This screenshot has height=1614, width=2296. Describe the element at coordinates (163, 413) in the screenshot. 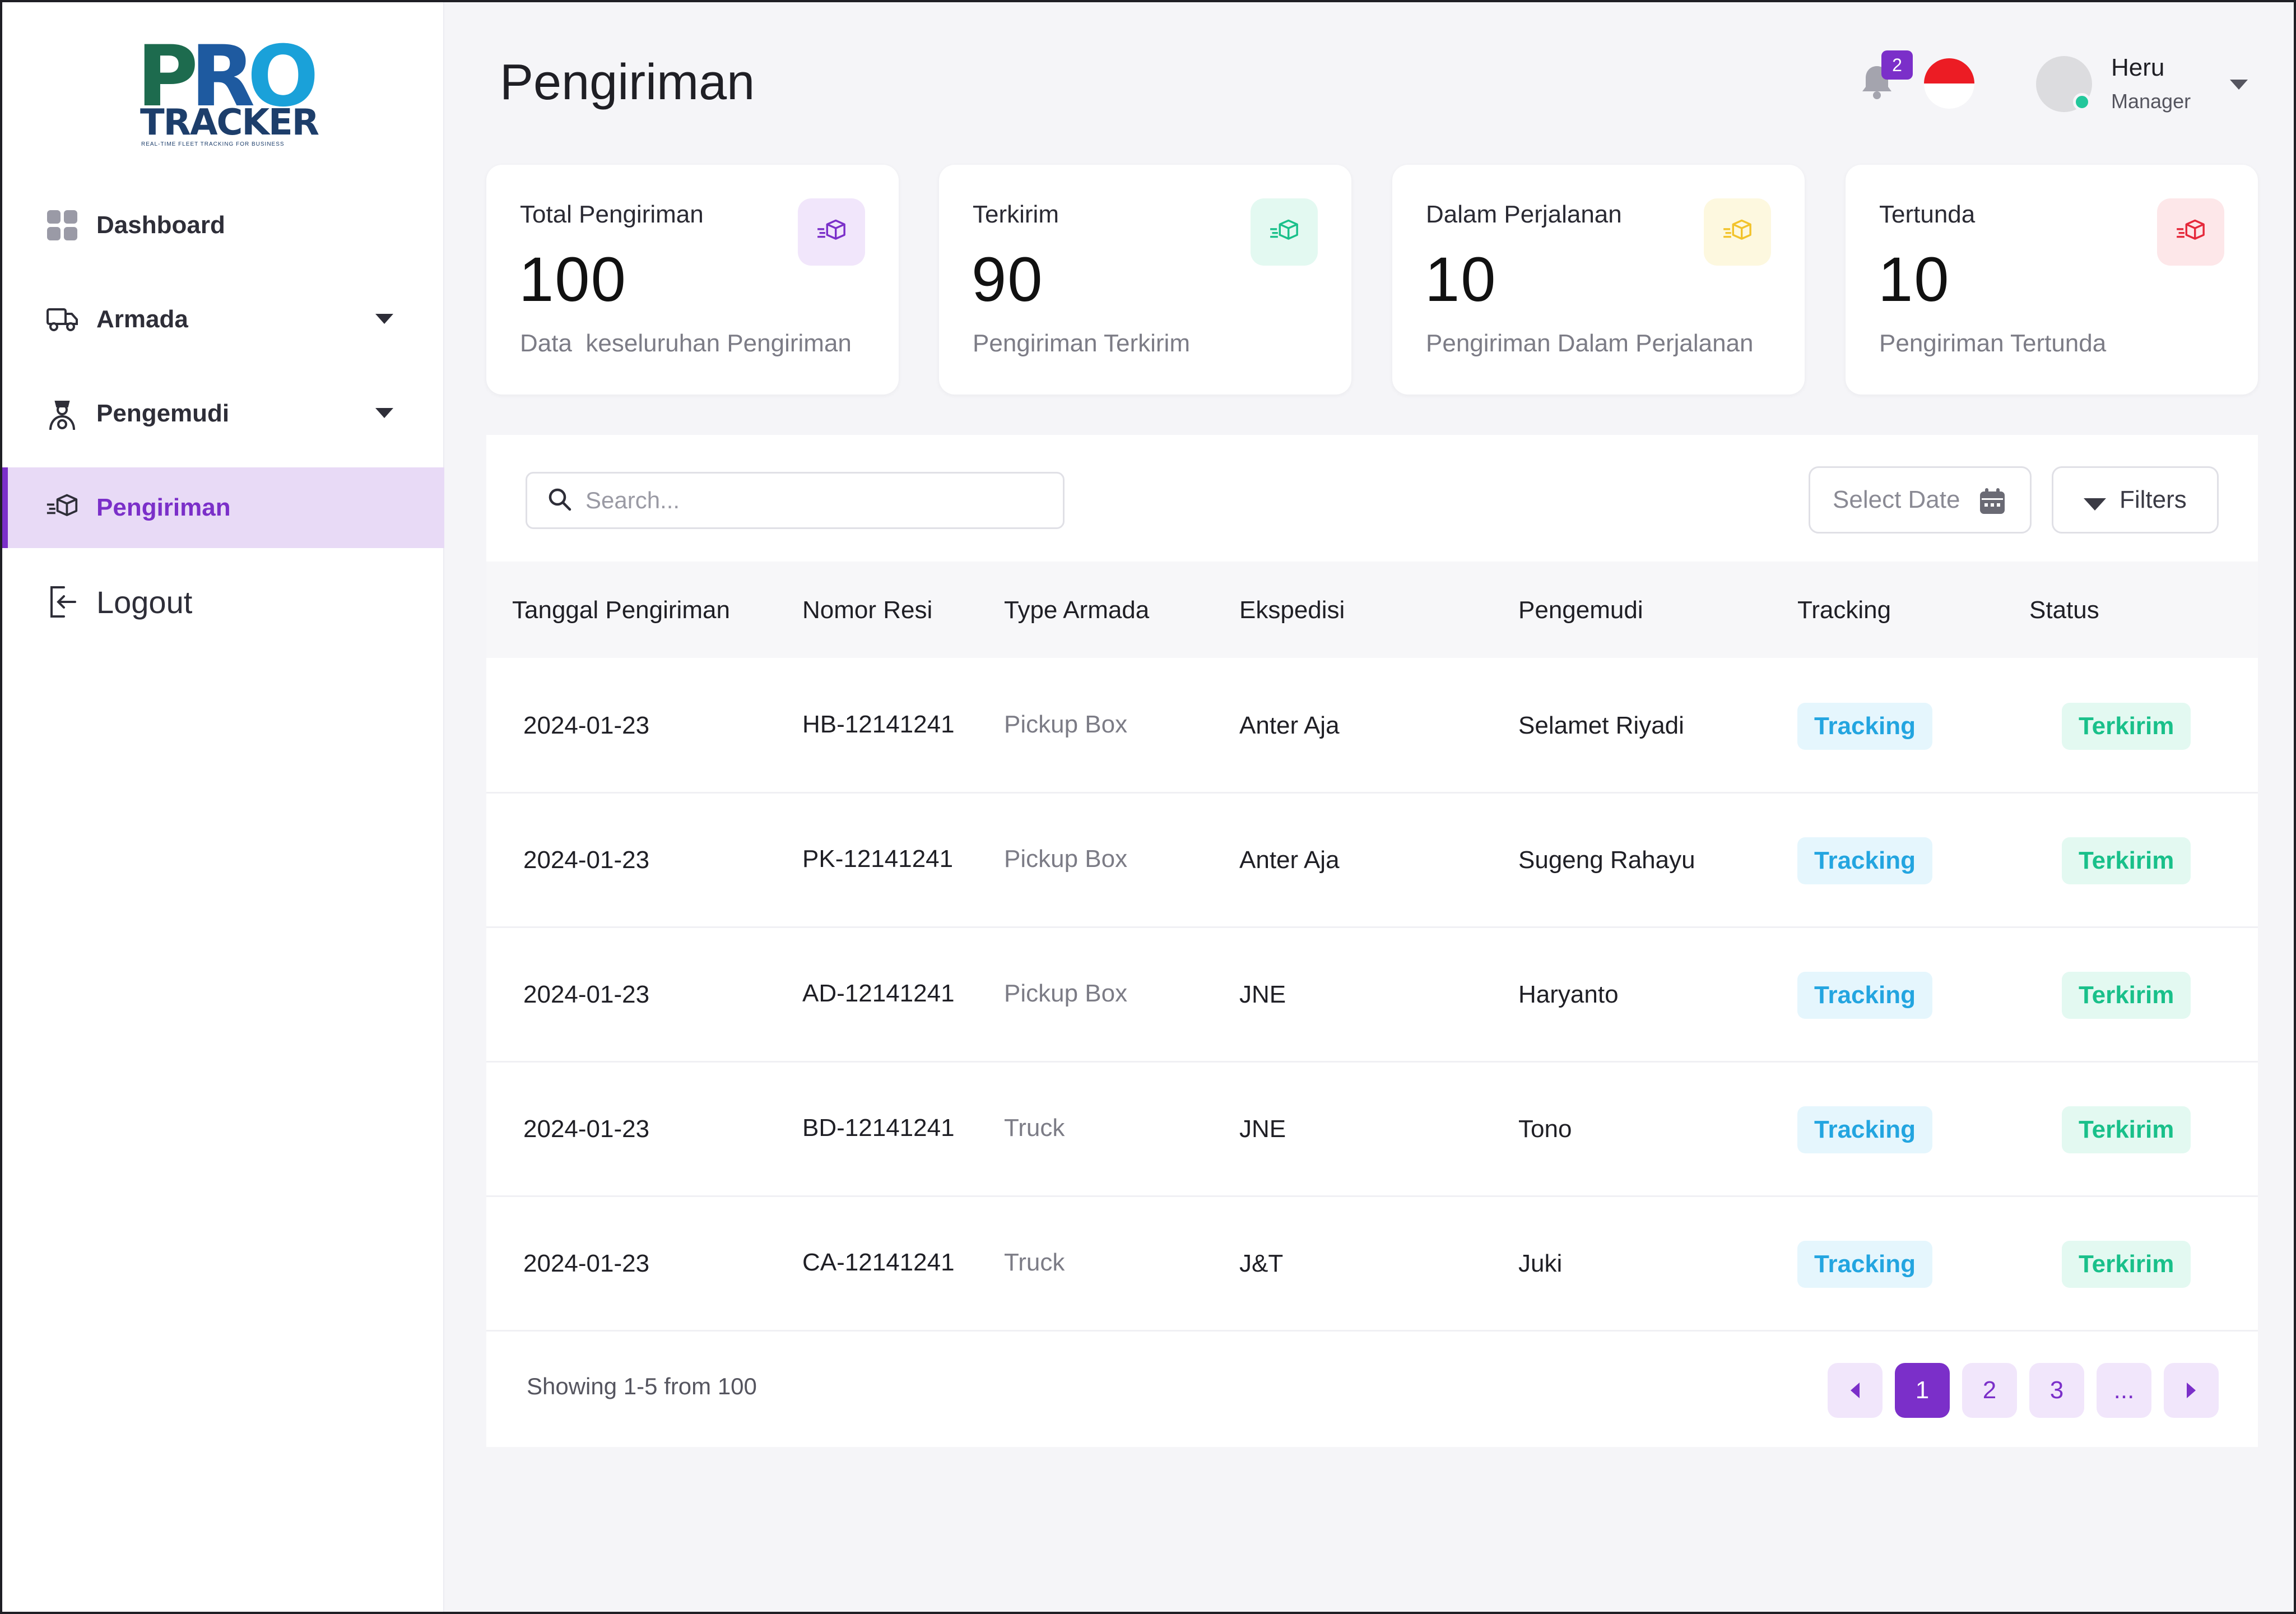

I see `sidebar-item-label: Pengemudi` at that location.